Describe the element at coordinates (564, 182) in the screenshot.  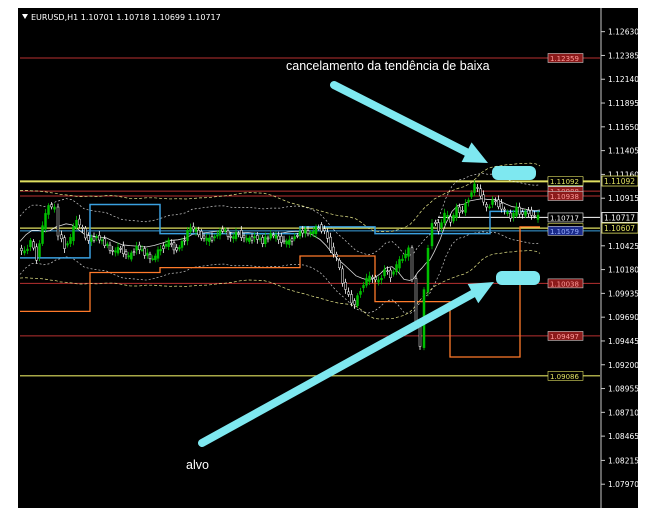
I see `price-level-label: 1.11092` at that location.